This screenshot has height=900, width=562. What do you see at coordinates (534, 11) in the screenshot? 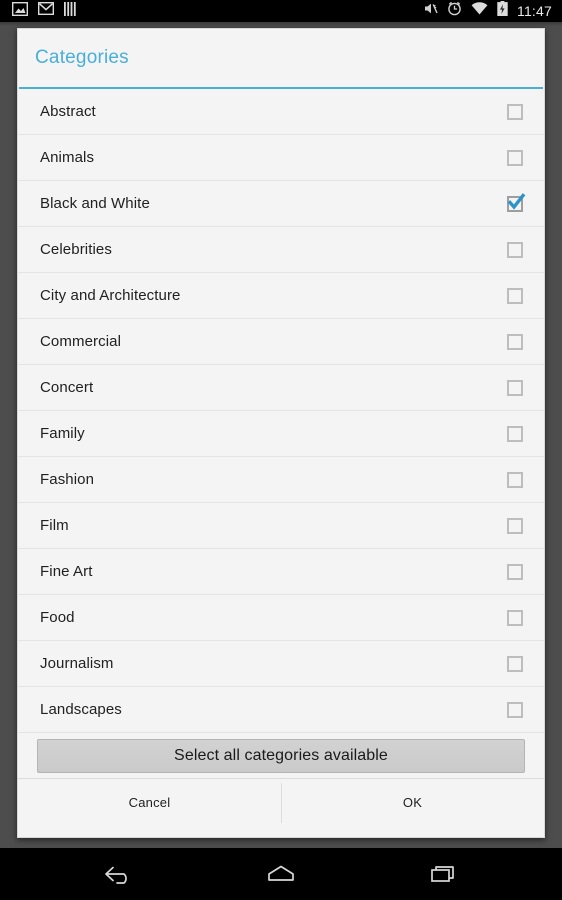
I see `status-bar-clock: 11:47` at bounding box center [534, 11].